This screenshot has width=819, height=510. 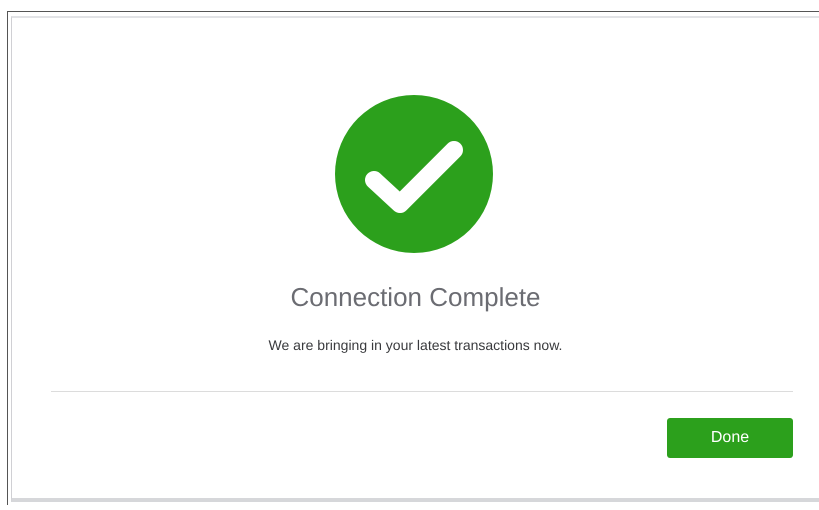 I want to click on dialog-message: We are bringing in your latest transactions now., so click(x=415, y=345).